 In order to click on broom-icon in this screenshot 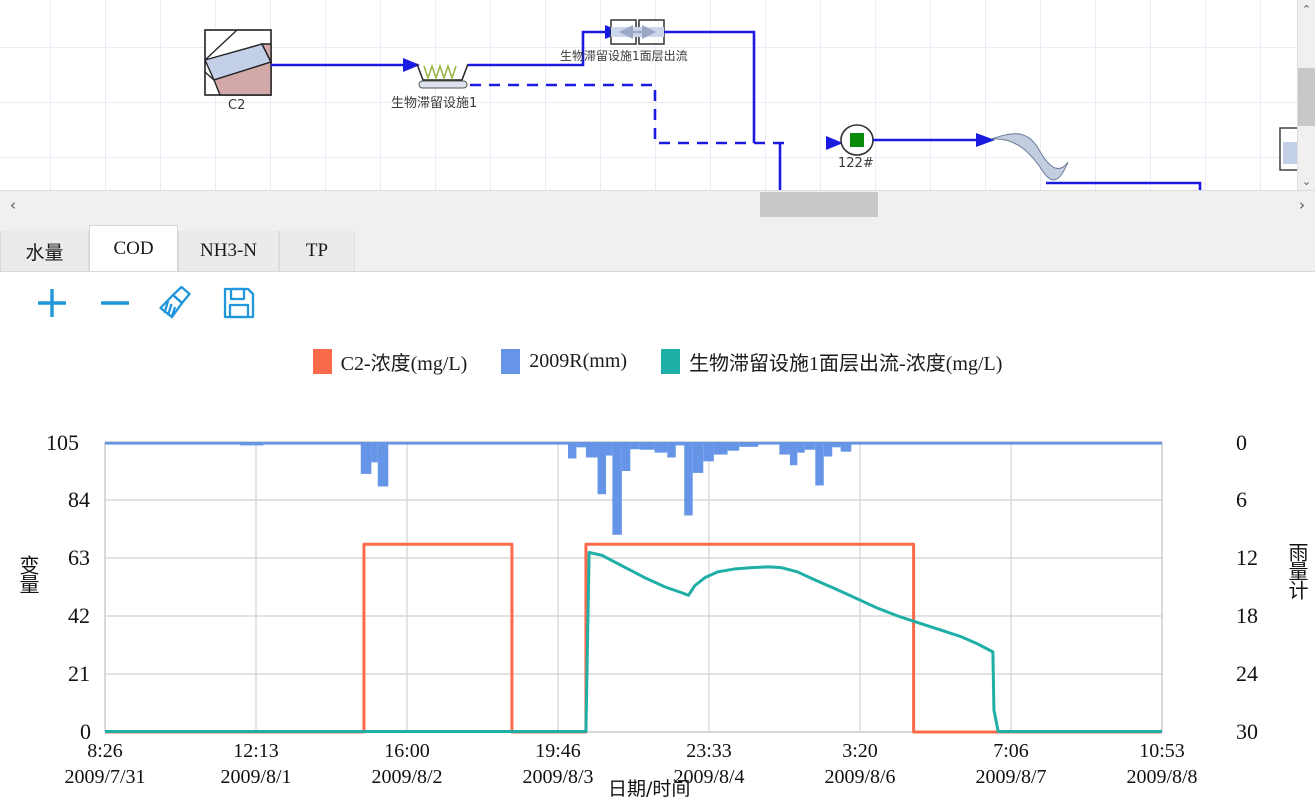, I will do `click(175, 302)`.